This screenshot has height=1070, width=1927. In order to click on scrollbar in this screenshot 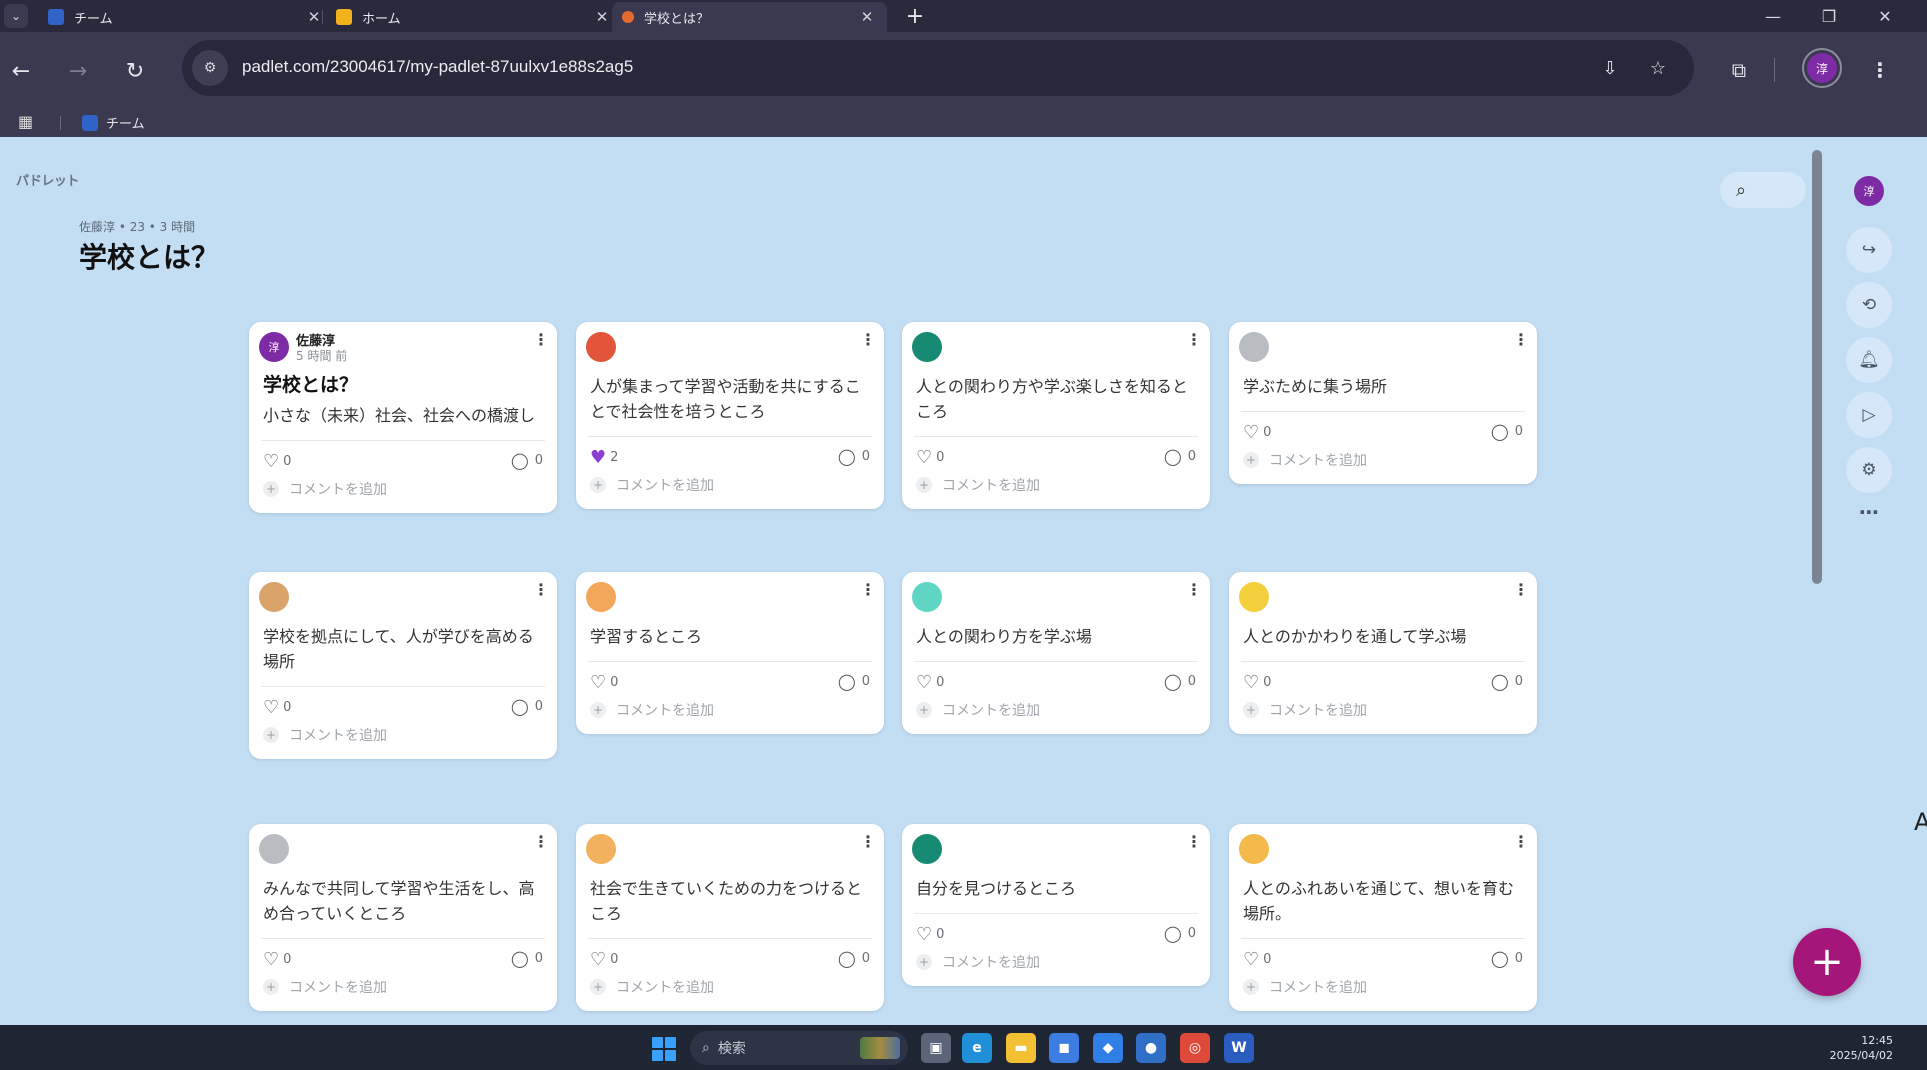, I will do `click(1817, 587)`.